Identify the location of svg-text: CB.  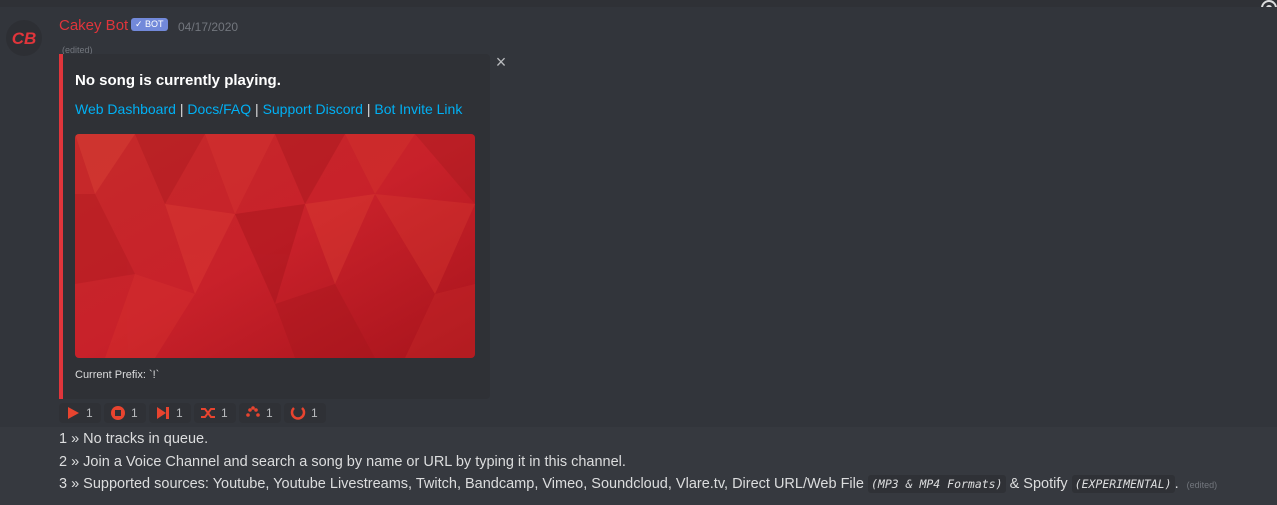
(24, 38).